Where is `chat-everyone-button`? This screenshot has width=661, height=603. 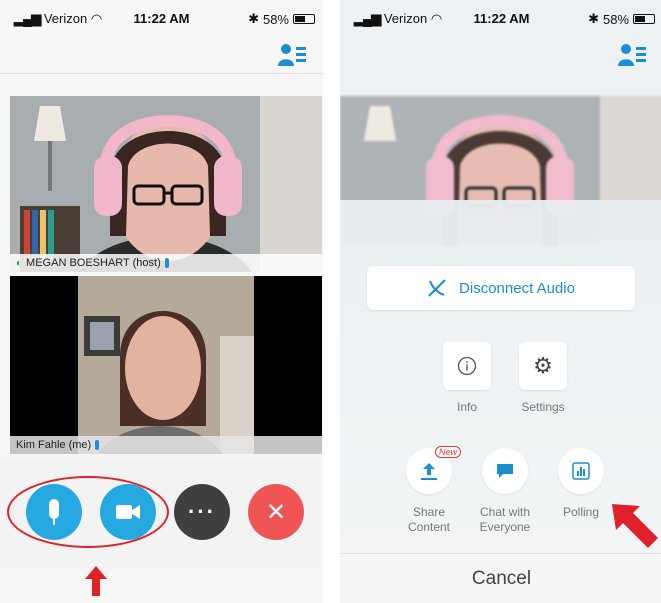
chat-everyone-button is located at coordinates (505, 471).